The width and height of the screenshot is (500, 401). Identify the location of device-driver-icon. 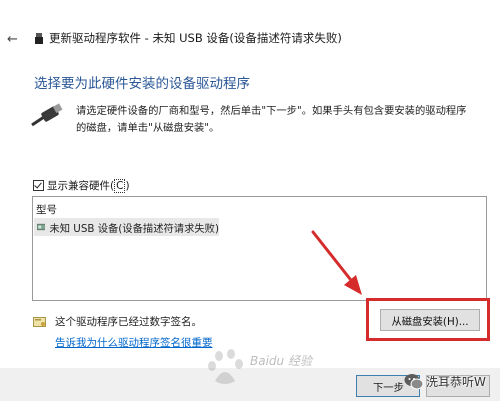
(41, 227).